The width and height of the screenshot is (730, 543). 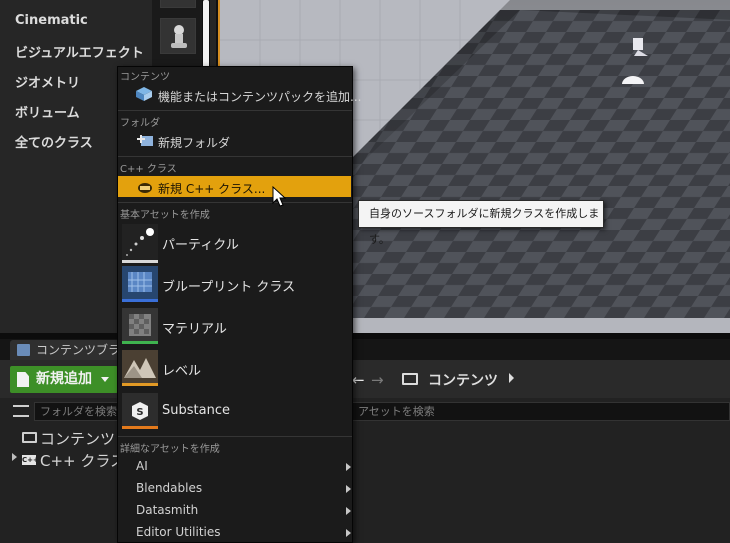 What do you see at coordinates (47, 111) in the screenshot?
I see `category-volumes: ボリューム` at bounding box center [47, 111].